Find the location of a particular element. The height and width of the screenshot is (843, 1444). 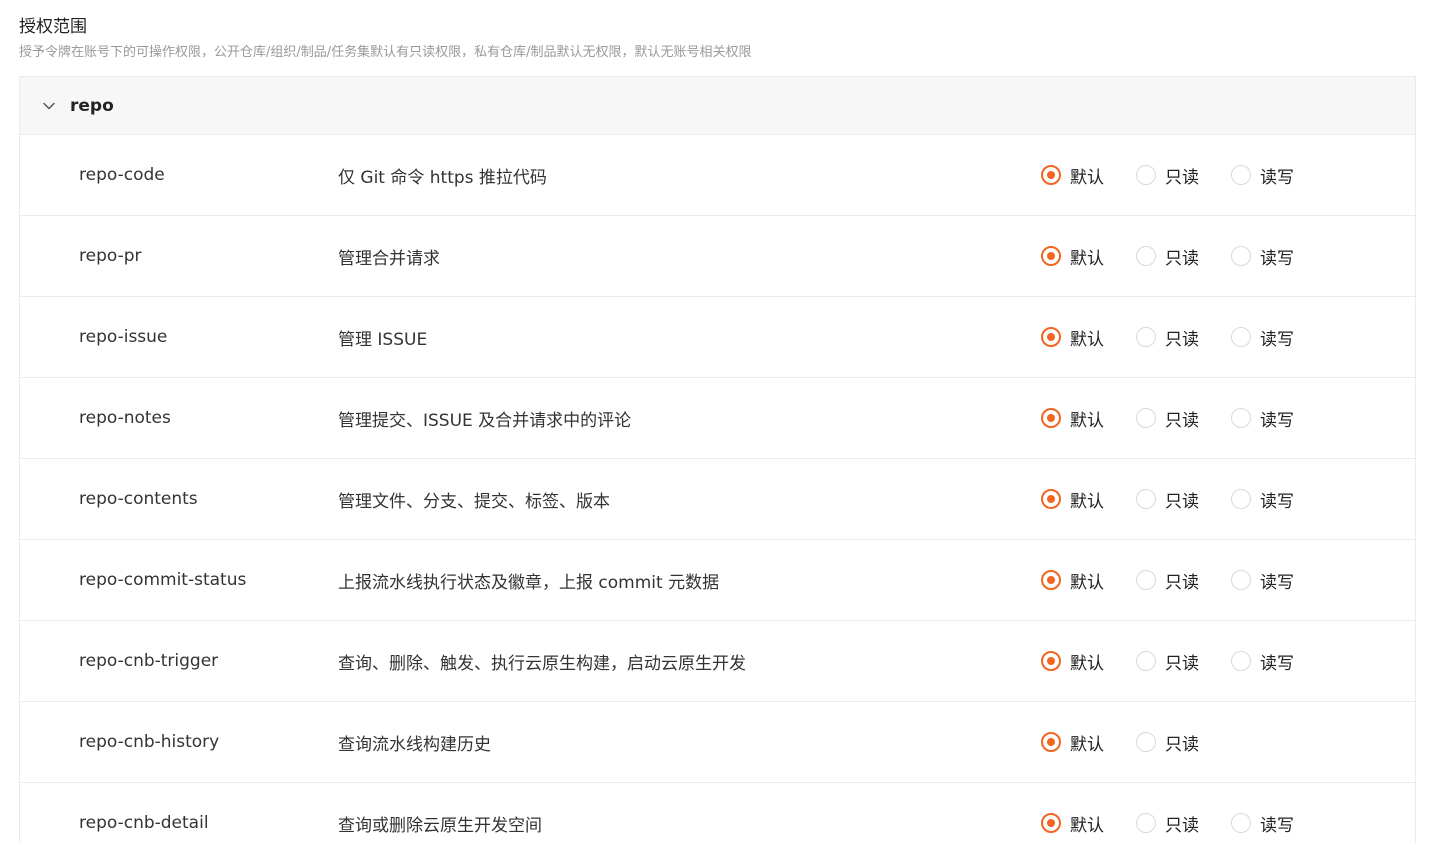

group-name: repo is located at coordinates (92, 105).